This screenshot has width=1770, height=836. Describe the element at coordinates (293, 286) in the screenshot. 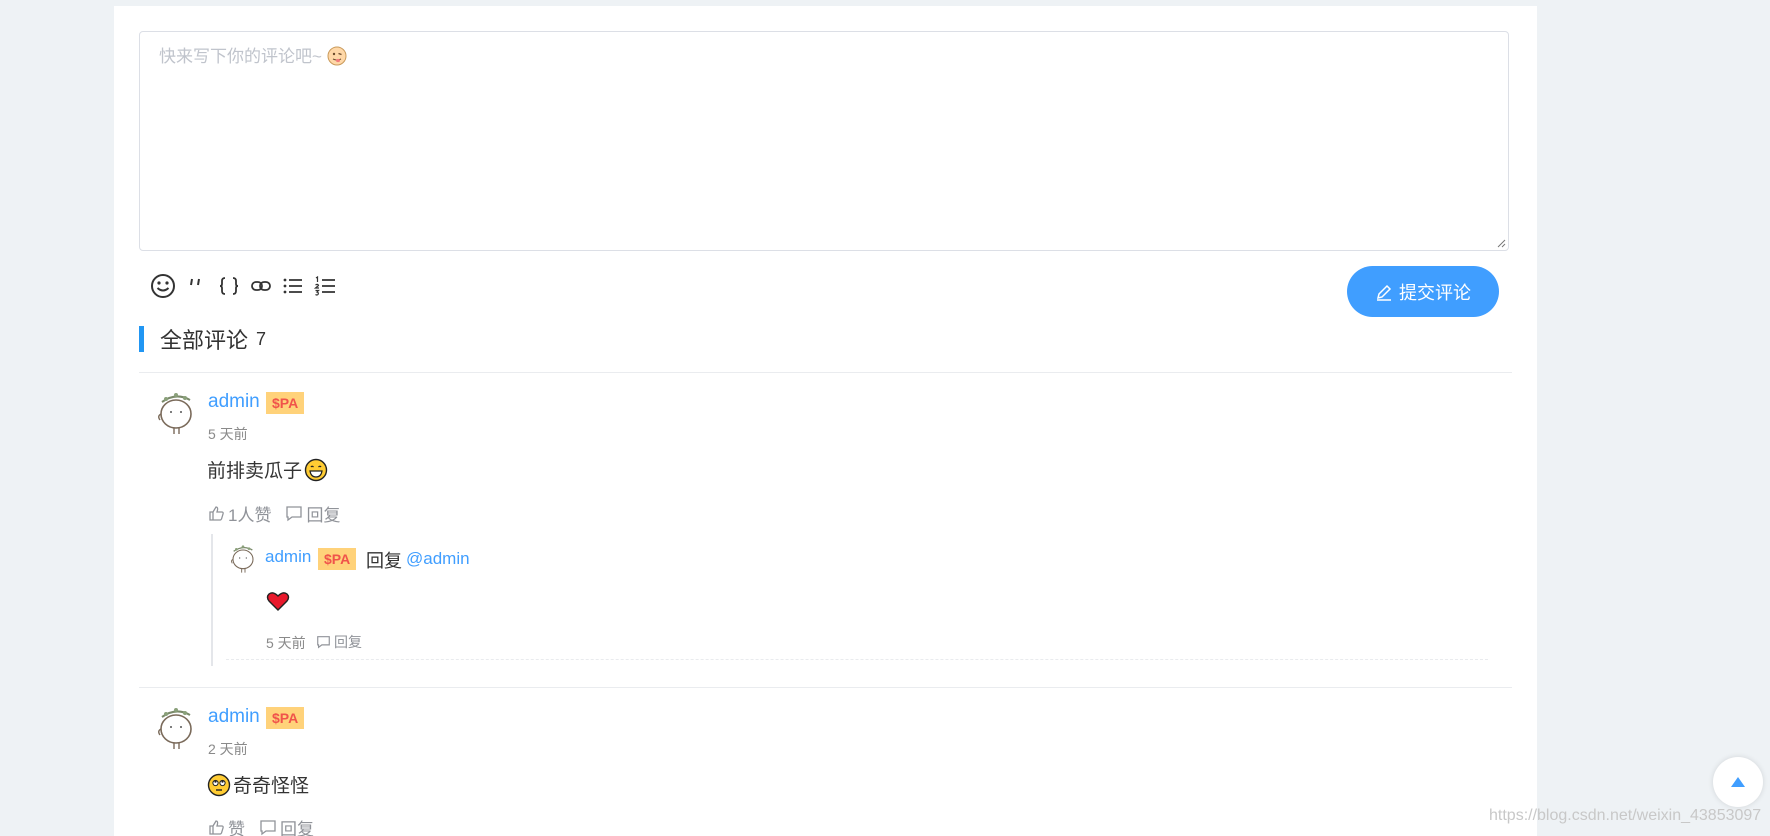

I see `unordered-list-icon` at that location.